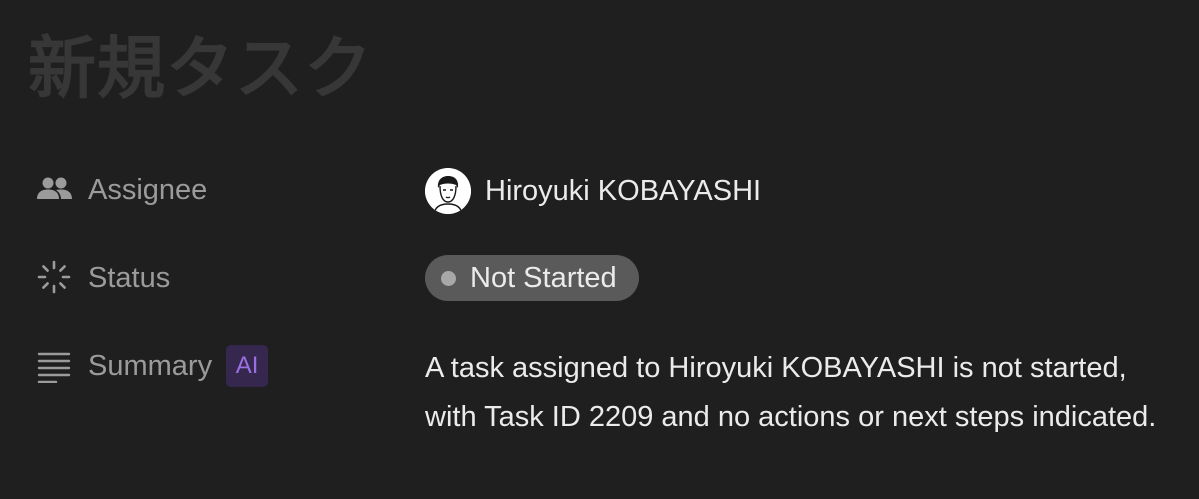 This screenshot has height=499, width=1199. I want to click on status-value: Not Started, so click(532, 278).